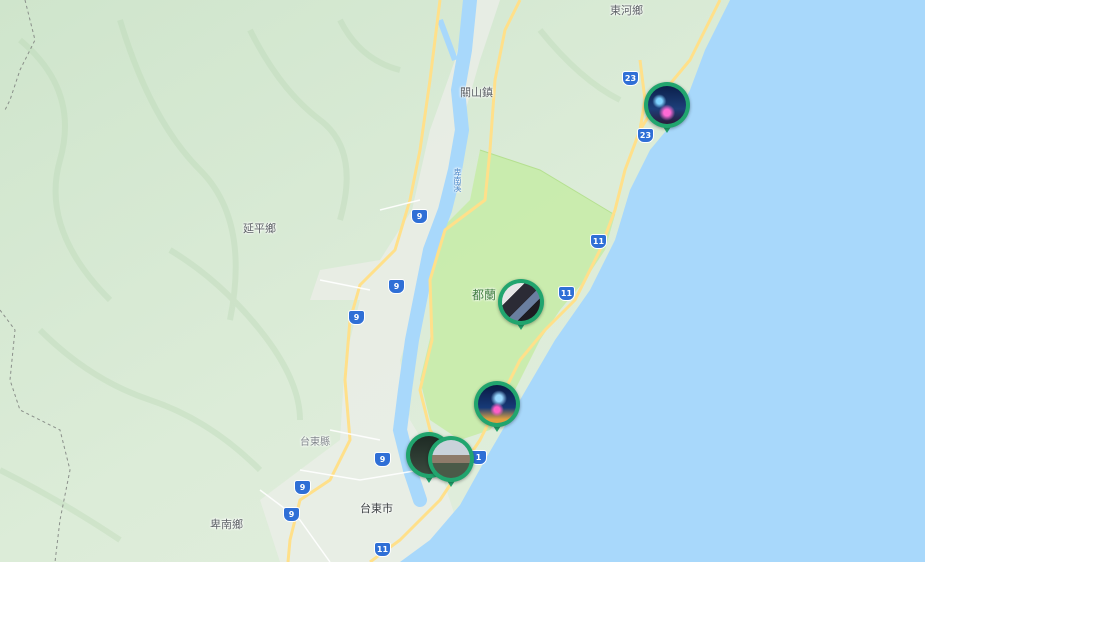 Image resolution: width=1097 pixels, height=630 pixels. I want to click on crowd-photo, so click(521, 302).